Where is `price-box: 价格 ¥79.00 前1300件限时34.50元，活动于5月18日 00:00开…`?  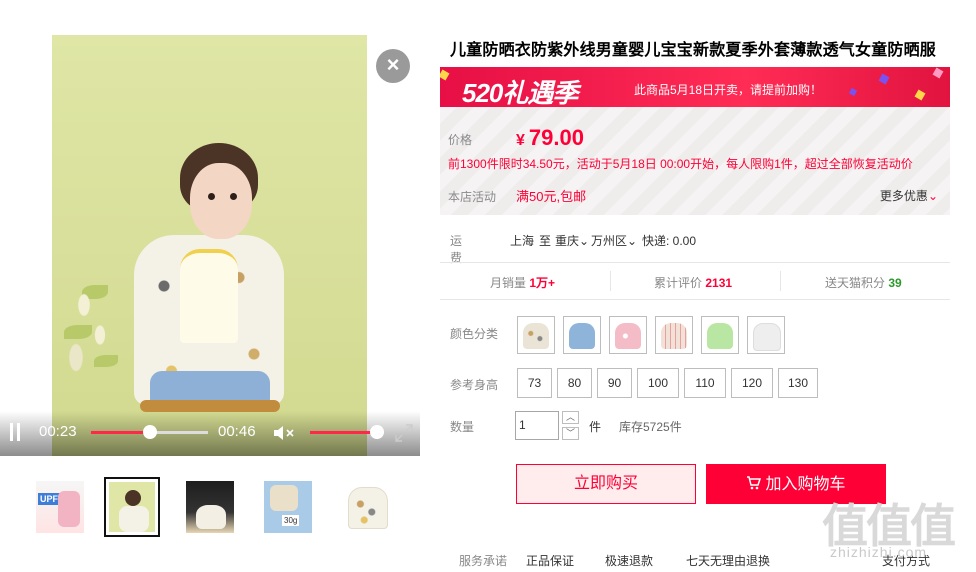 price-box: 价格 ¥79.00 前1300件限时34.50元，活动于5月18日 00:00开… is located at coordinates (695, 161).